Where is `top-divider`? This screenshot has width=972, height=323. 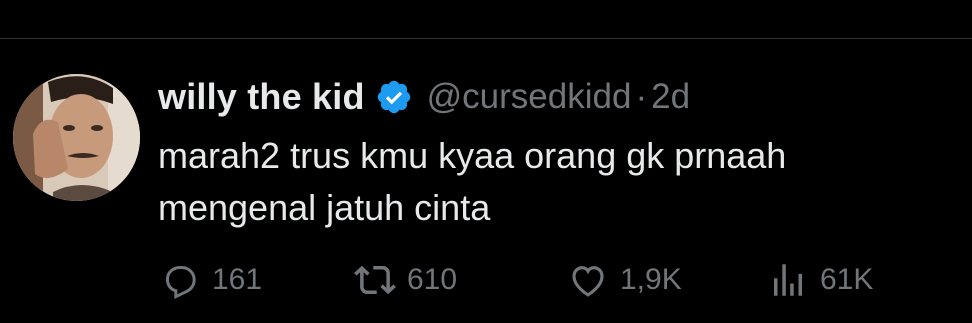
top-divider is located at coordinates (486, 38).